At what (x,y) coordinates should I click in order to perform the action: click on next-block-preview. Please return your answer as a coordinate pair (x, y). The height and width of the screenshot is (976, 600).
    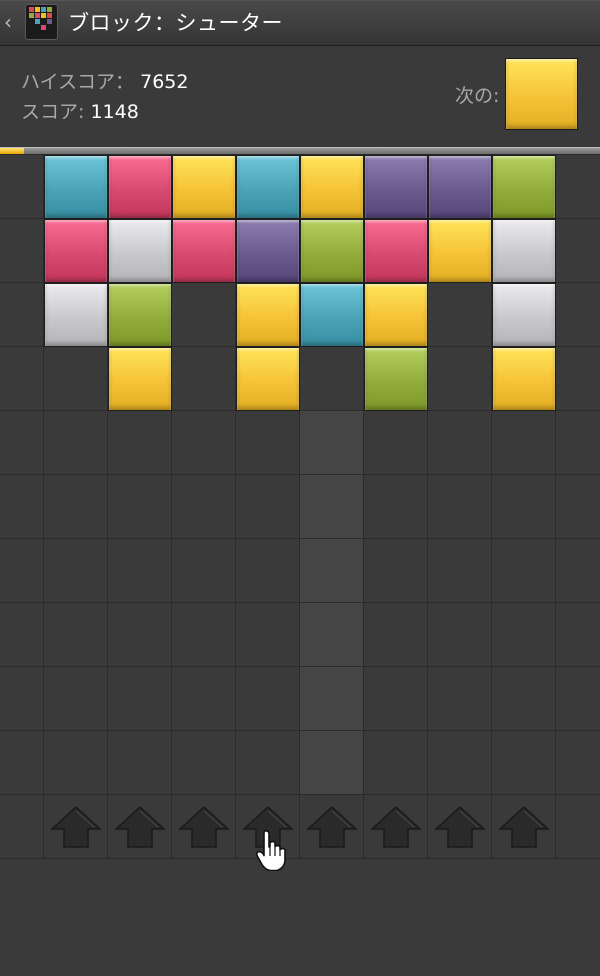
    Looking at the image, I should click on (541, 94).